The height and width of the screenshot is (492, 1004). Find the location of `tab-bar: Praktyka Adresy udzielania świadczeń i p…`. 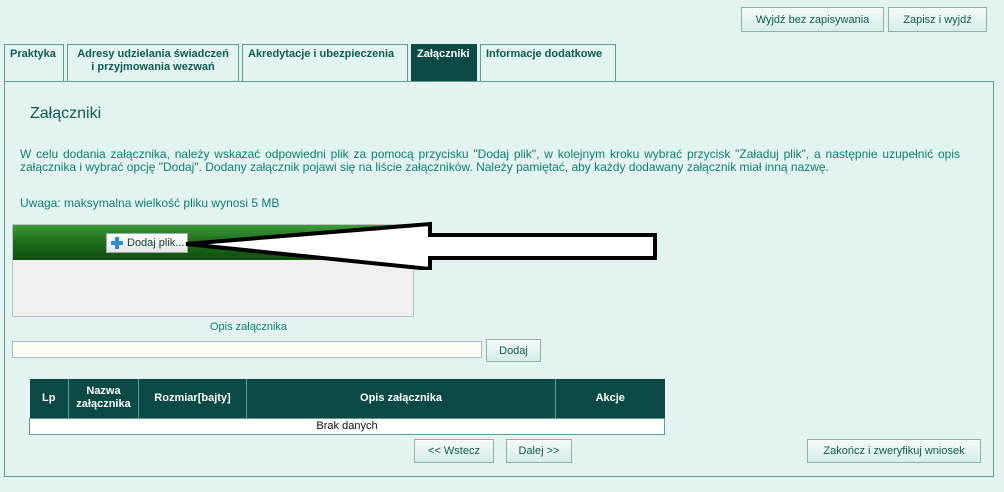

tab-bar: Praktyka Adresy udzielania świadczeń i p… is located at coordinates (310, 63).